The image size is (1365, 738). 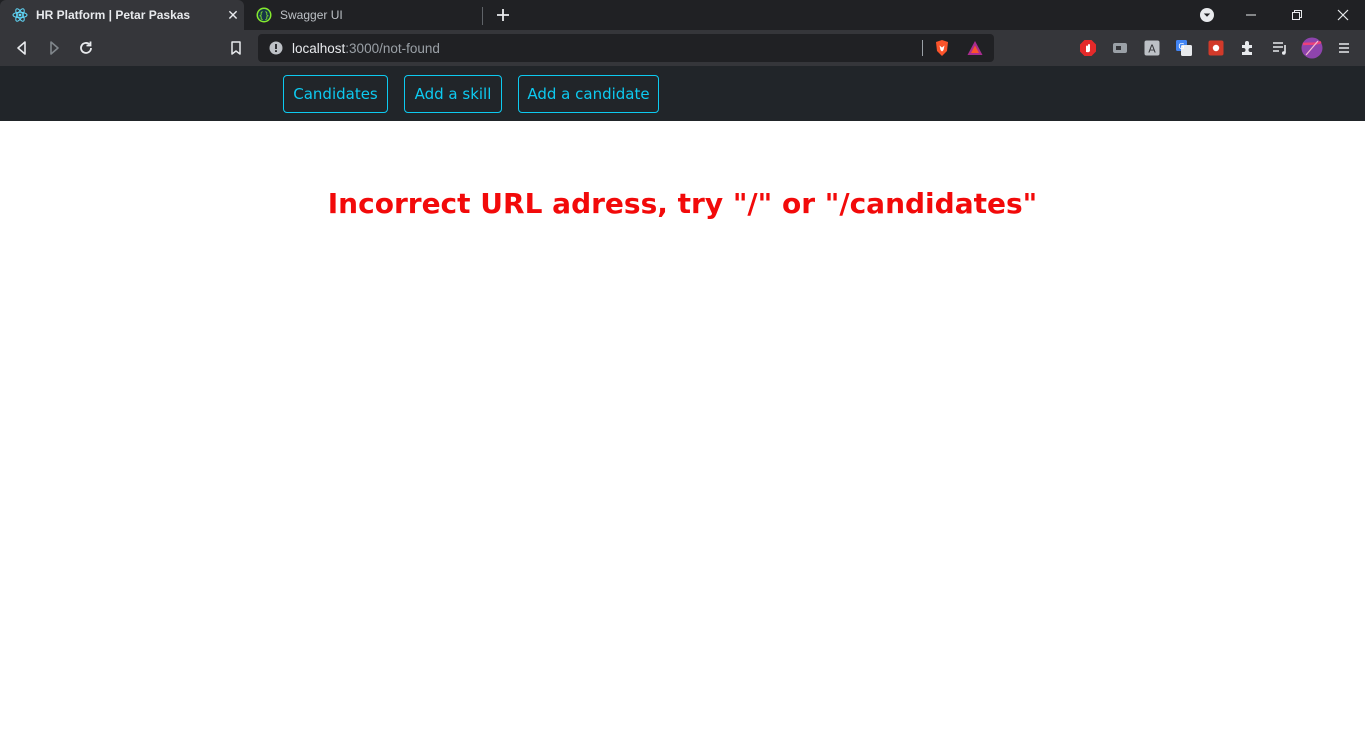 What do you see at coordinates (22, 48) in the screenshot?
I see `back-icon` at bounding box center [22, 48].